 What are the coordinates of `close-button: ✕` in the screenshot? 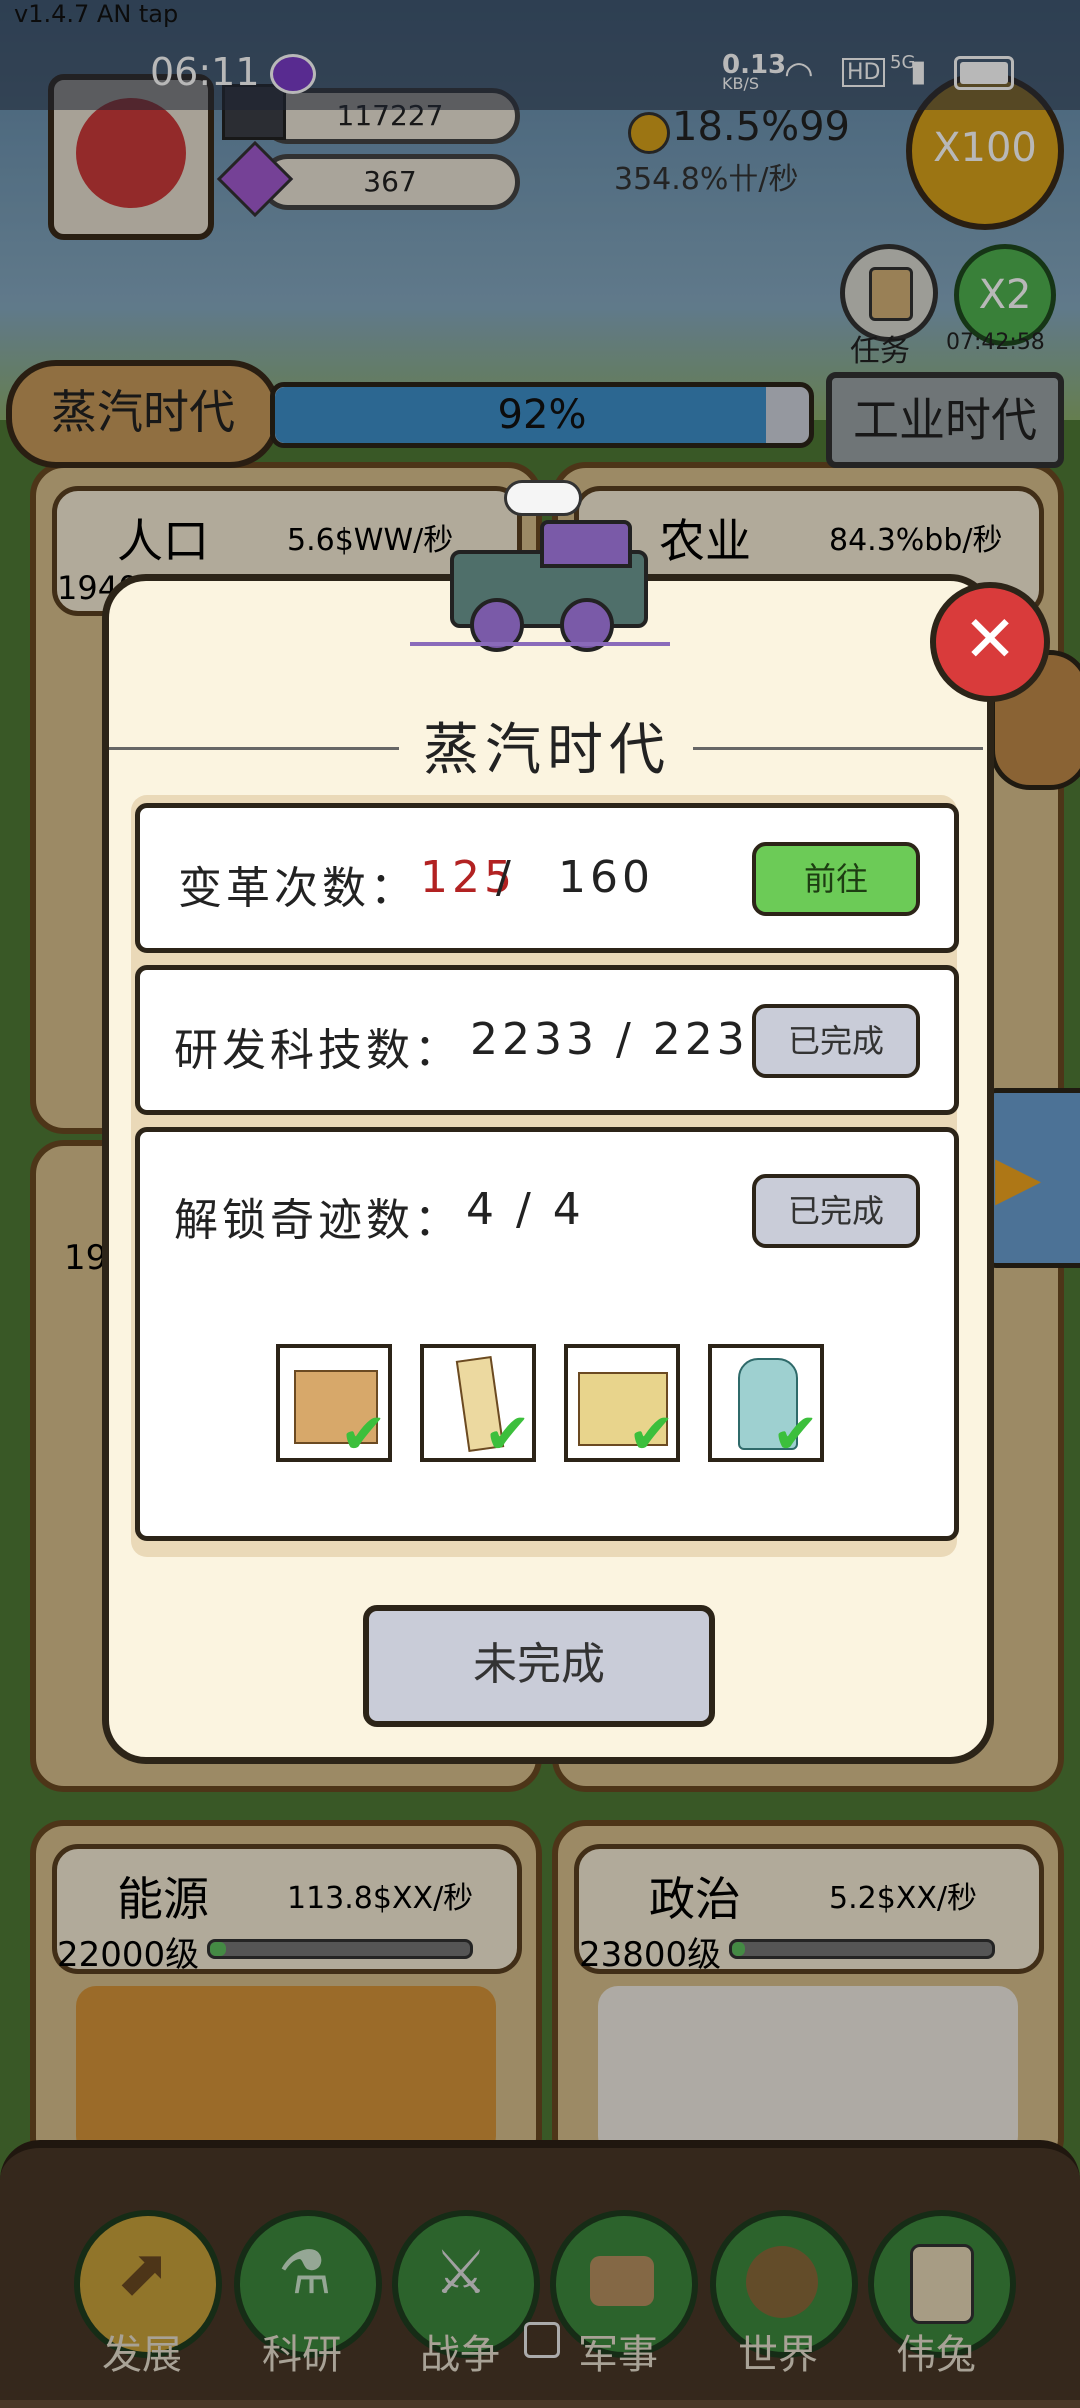 It's located at (990, 642).